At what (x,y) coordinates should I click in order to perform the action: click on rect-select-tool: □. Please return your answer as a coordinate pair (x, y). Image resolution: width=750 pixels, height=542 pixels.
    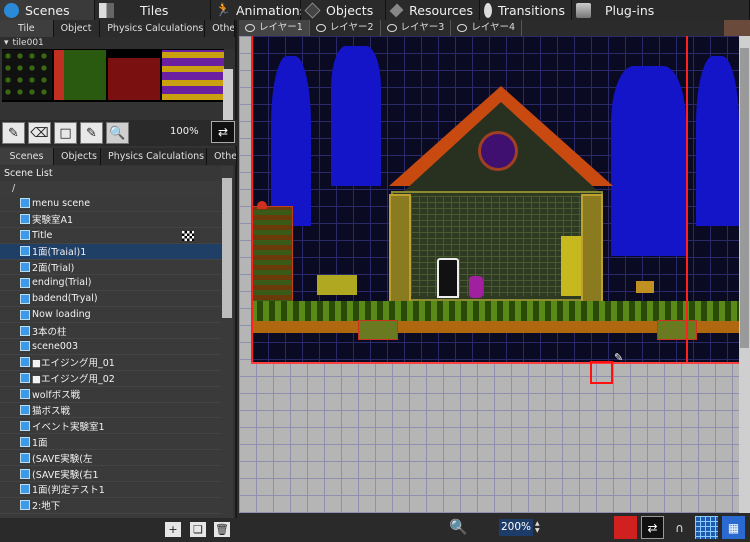
    Looking at the image, I should click on (65, 133).